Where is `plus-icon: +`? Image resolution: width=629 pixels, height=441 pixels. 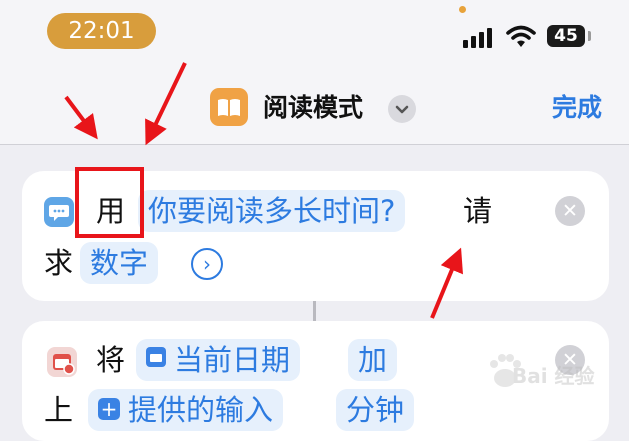 plus-icon: + is located at coordinates (109, 409).